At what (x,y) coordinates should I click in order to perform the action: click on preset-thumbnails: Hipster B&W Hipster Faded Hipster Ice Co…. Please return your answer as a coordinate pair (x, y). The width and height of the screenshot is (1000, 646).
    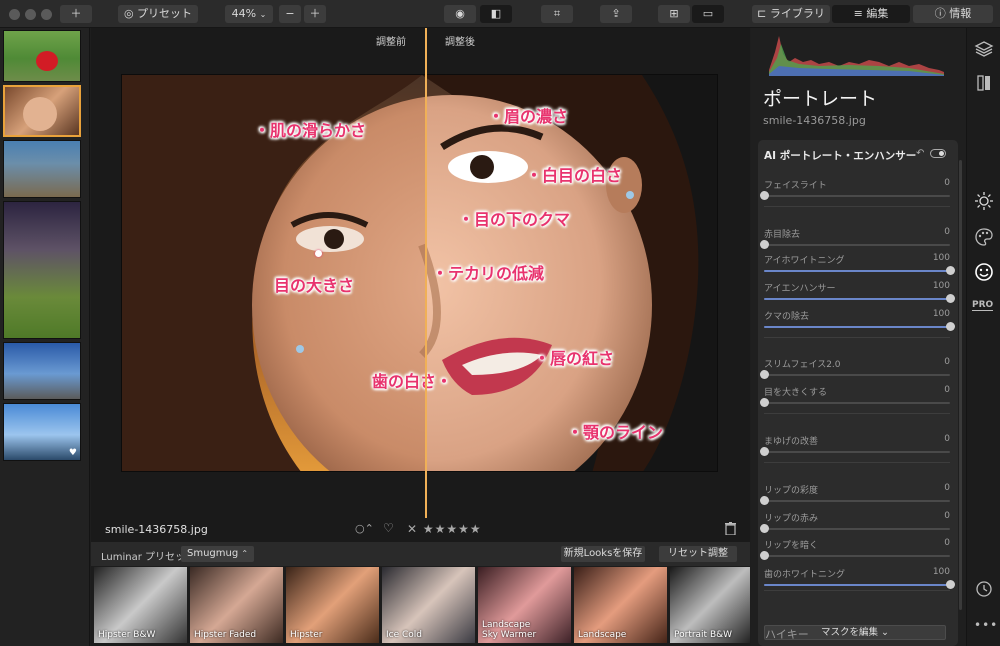
    Looking at the image, I should click on (420, 606).